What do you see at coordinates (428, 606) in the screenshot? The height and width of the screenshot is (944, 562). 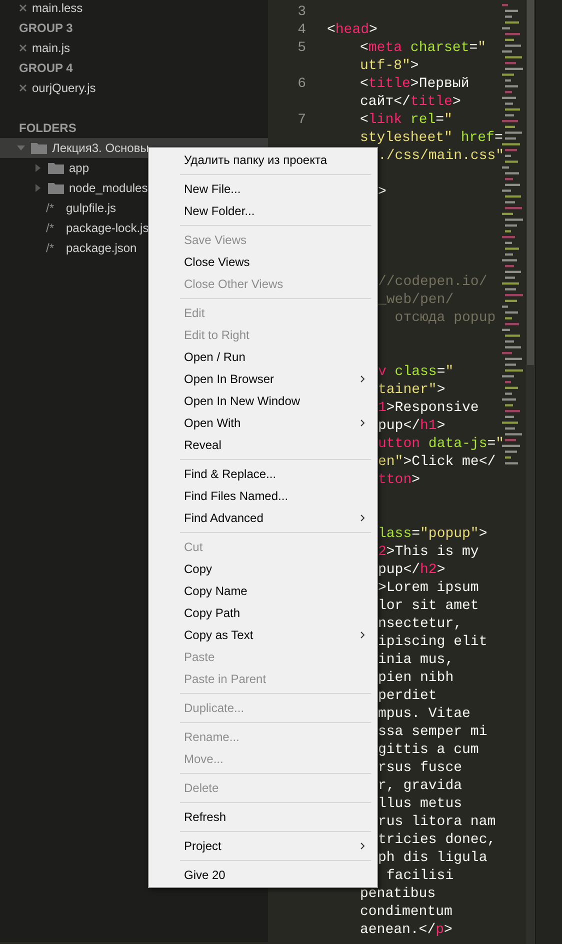 I see `code-line: lor sit amet` at bounding box center [428, 606].